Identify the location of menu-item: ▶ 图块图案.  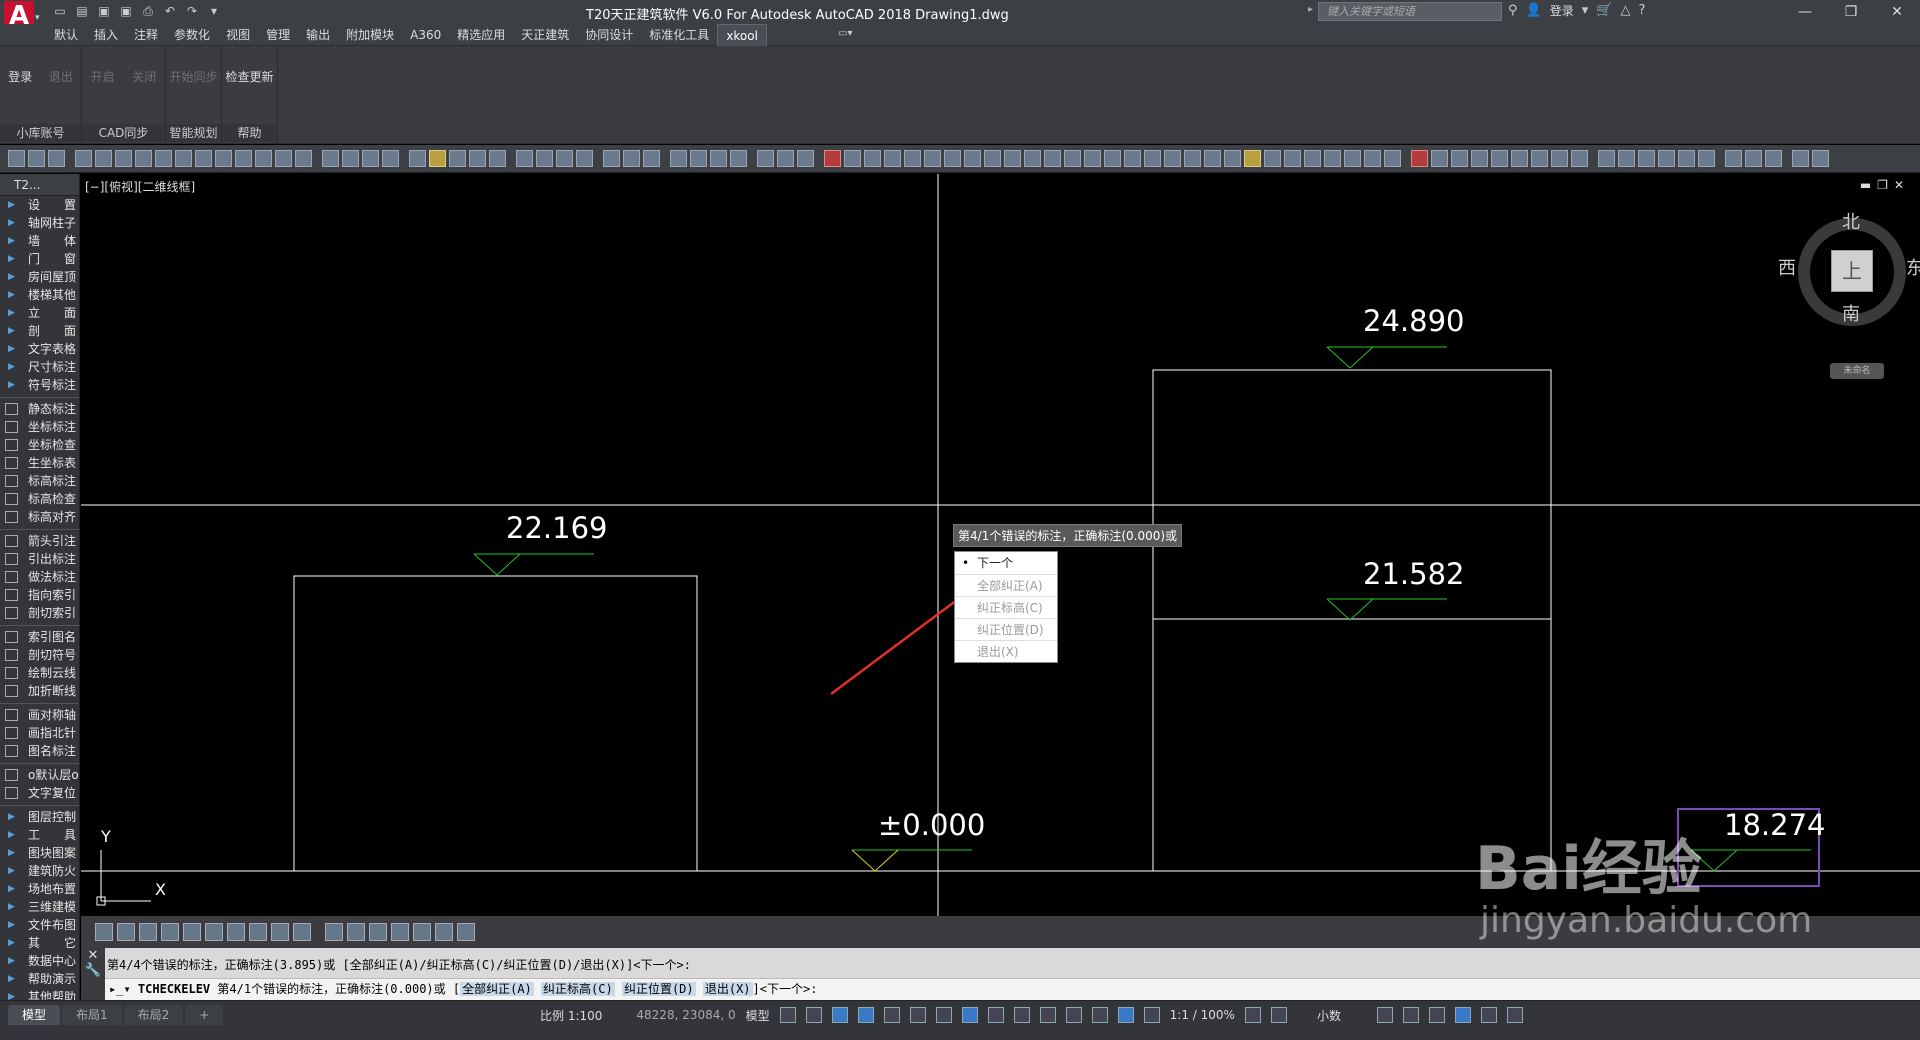
(39, 853).